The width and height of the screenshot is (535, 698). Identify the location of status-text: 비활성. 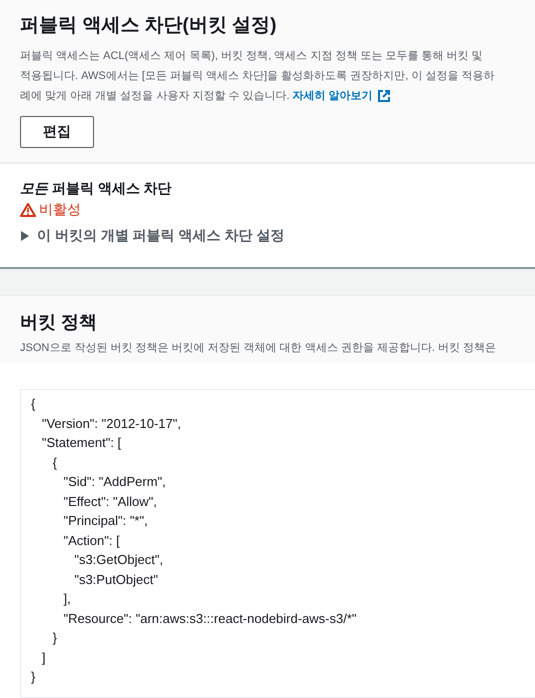
(60, 210).